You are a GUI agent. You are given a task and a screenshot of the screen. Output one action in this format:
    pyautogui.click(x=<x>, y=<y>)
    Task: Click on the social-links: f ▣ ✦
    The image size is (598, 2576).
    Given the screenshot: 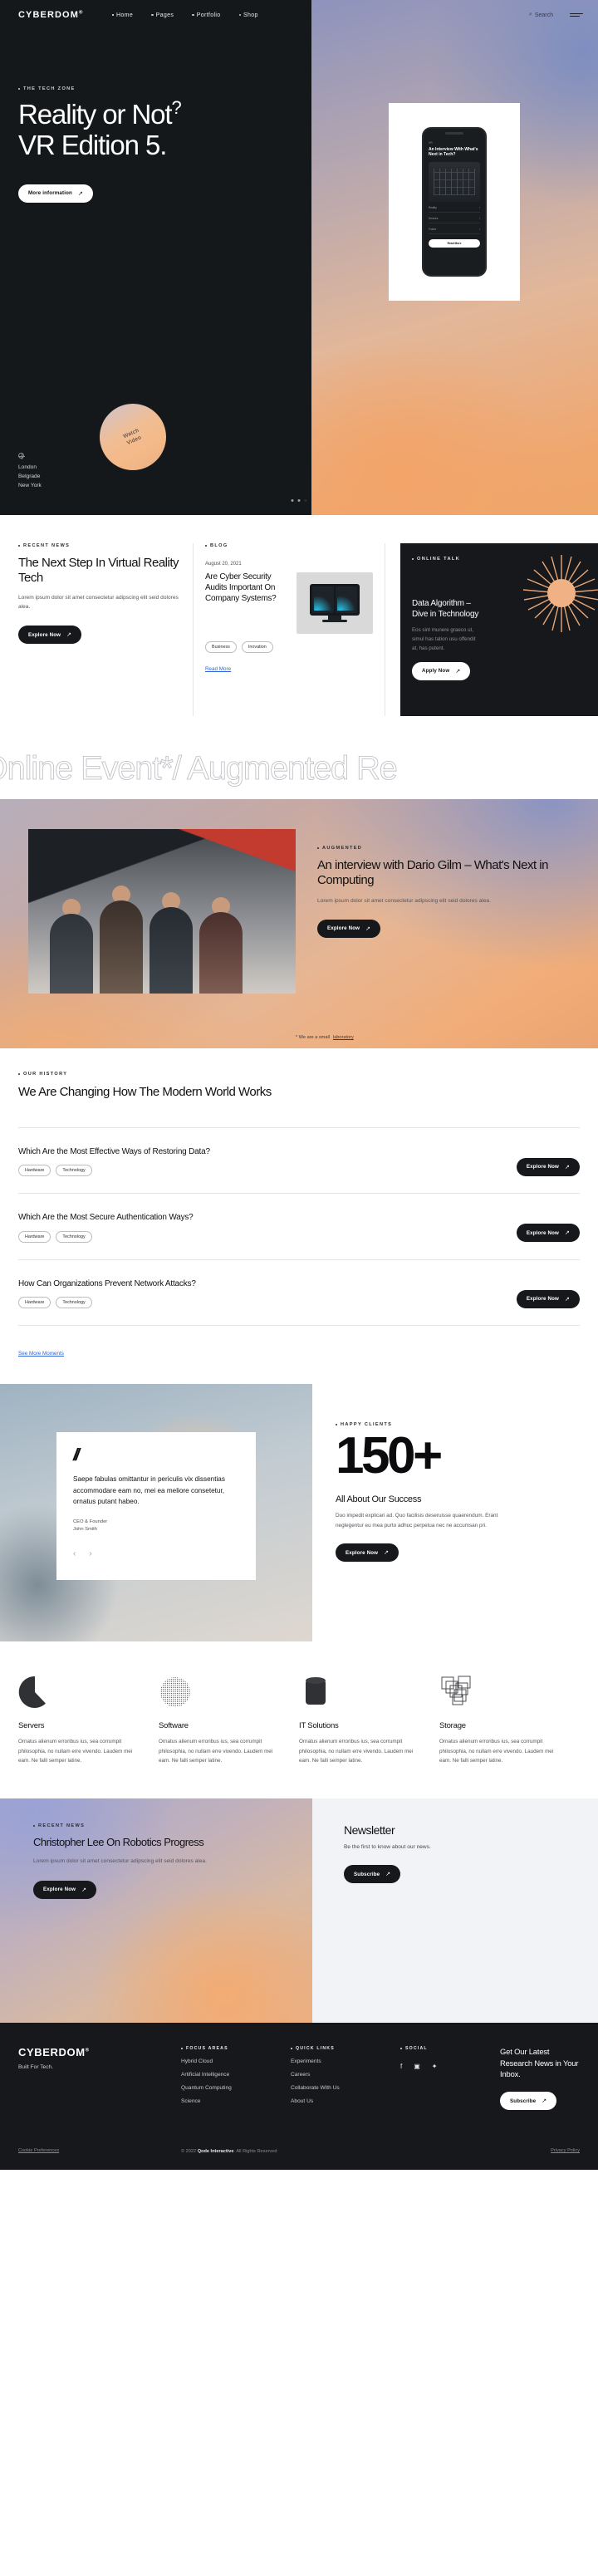 What is the action you would take?
    pyautogui.click(x=447, y=2066)
    